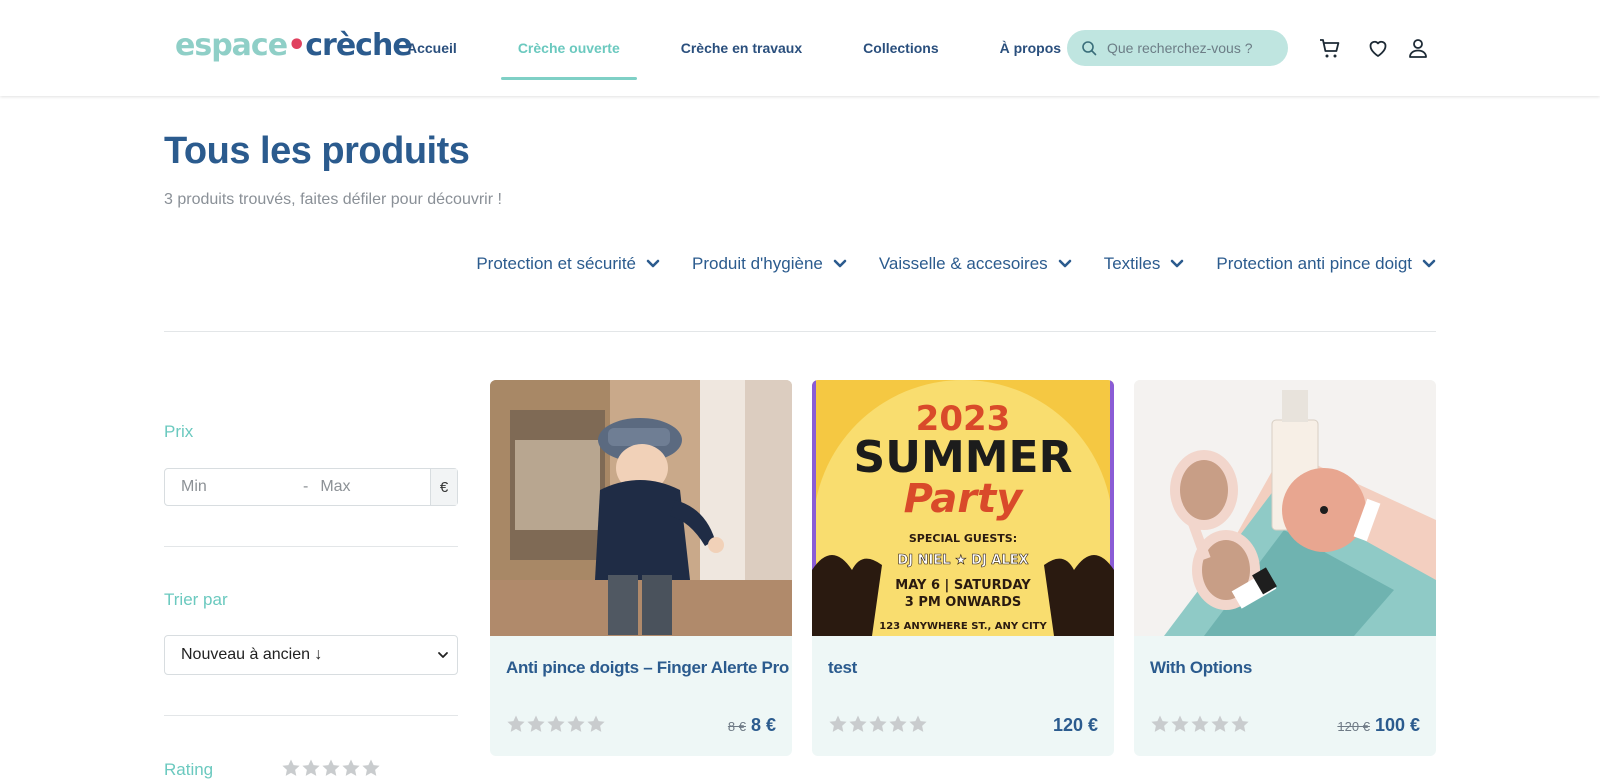  What do you see at coordinates (741, 48) in the screenshot?
I see `nav-item-creche-en-travaux: Crèche en travaux` at bounding box center [741, 48].